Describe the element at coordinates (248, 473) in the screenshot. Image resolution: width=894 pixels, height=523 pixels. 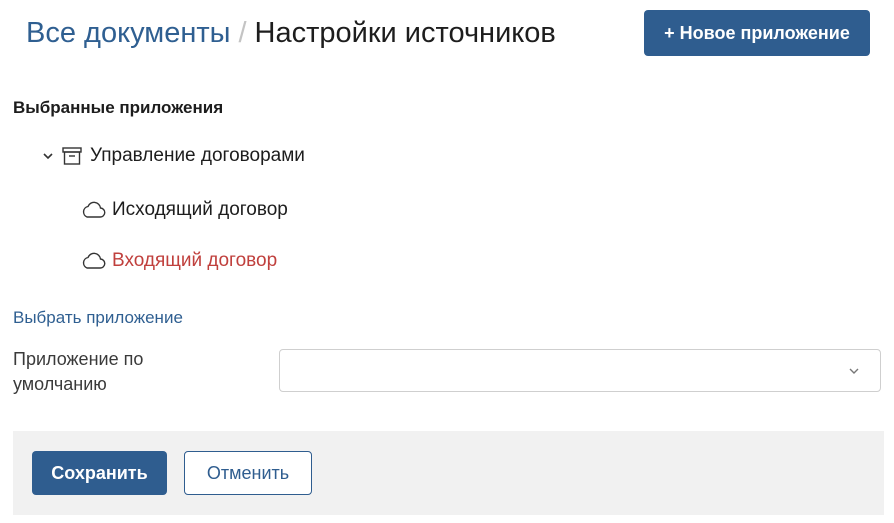
I see `cancel-button: Отменить` at that location.